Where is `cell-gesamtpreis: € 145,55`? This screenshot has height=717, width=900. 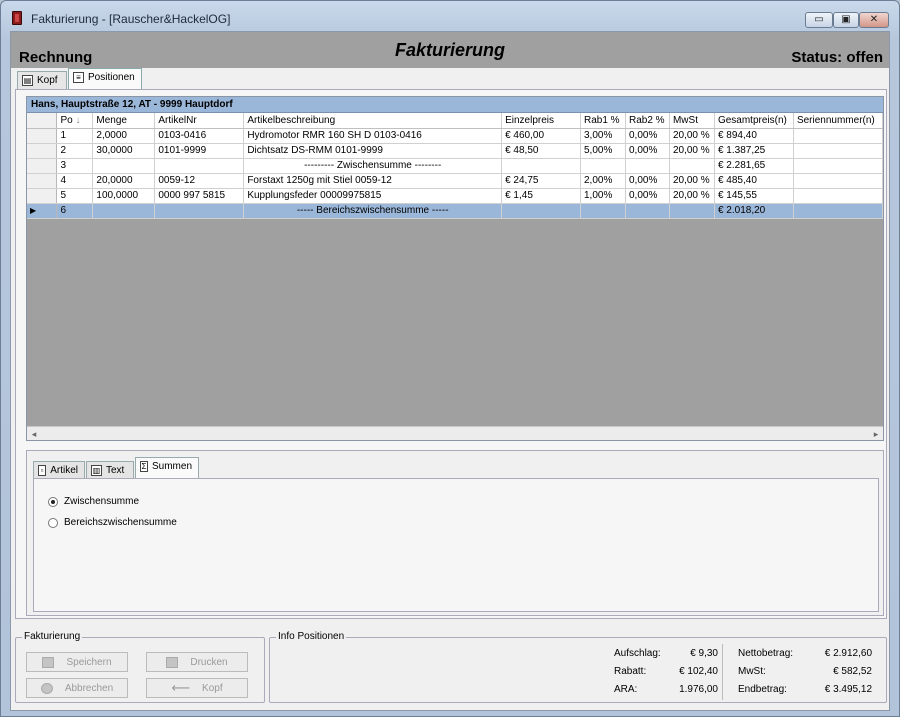 cell-gesamtpreis: € 145,55 is located at coordinates (754, 196).